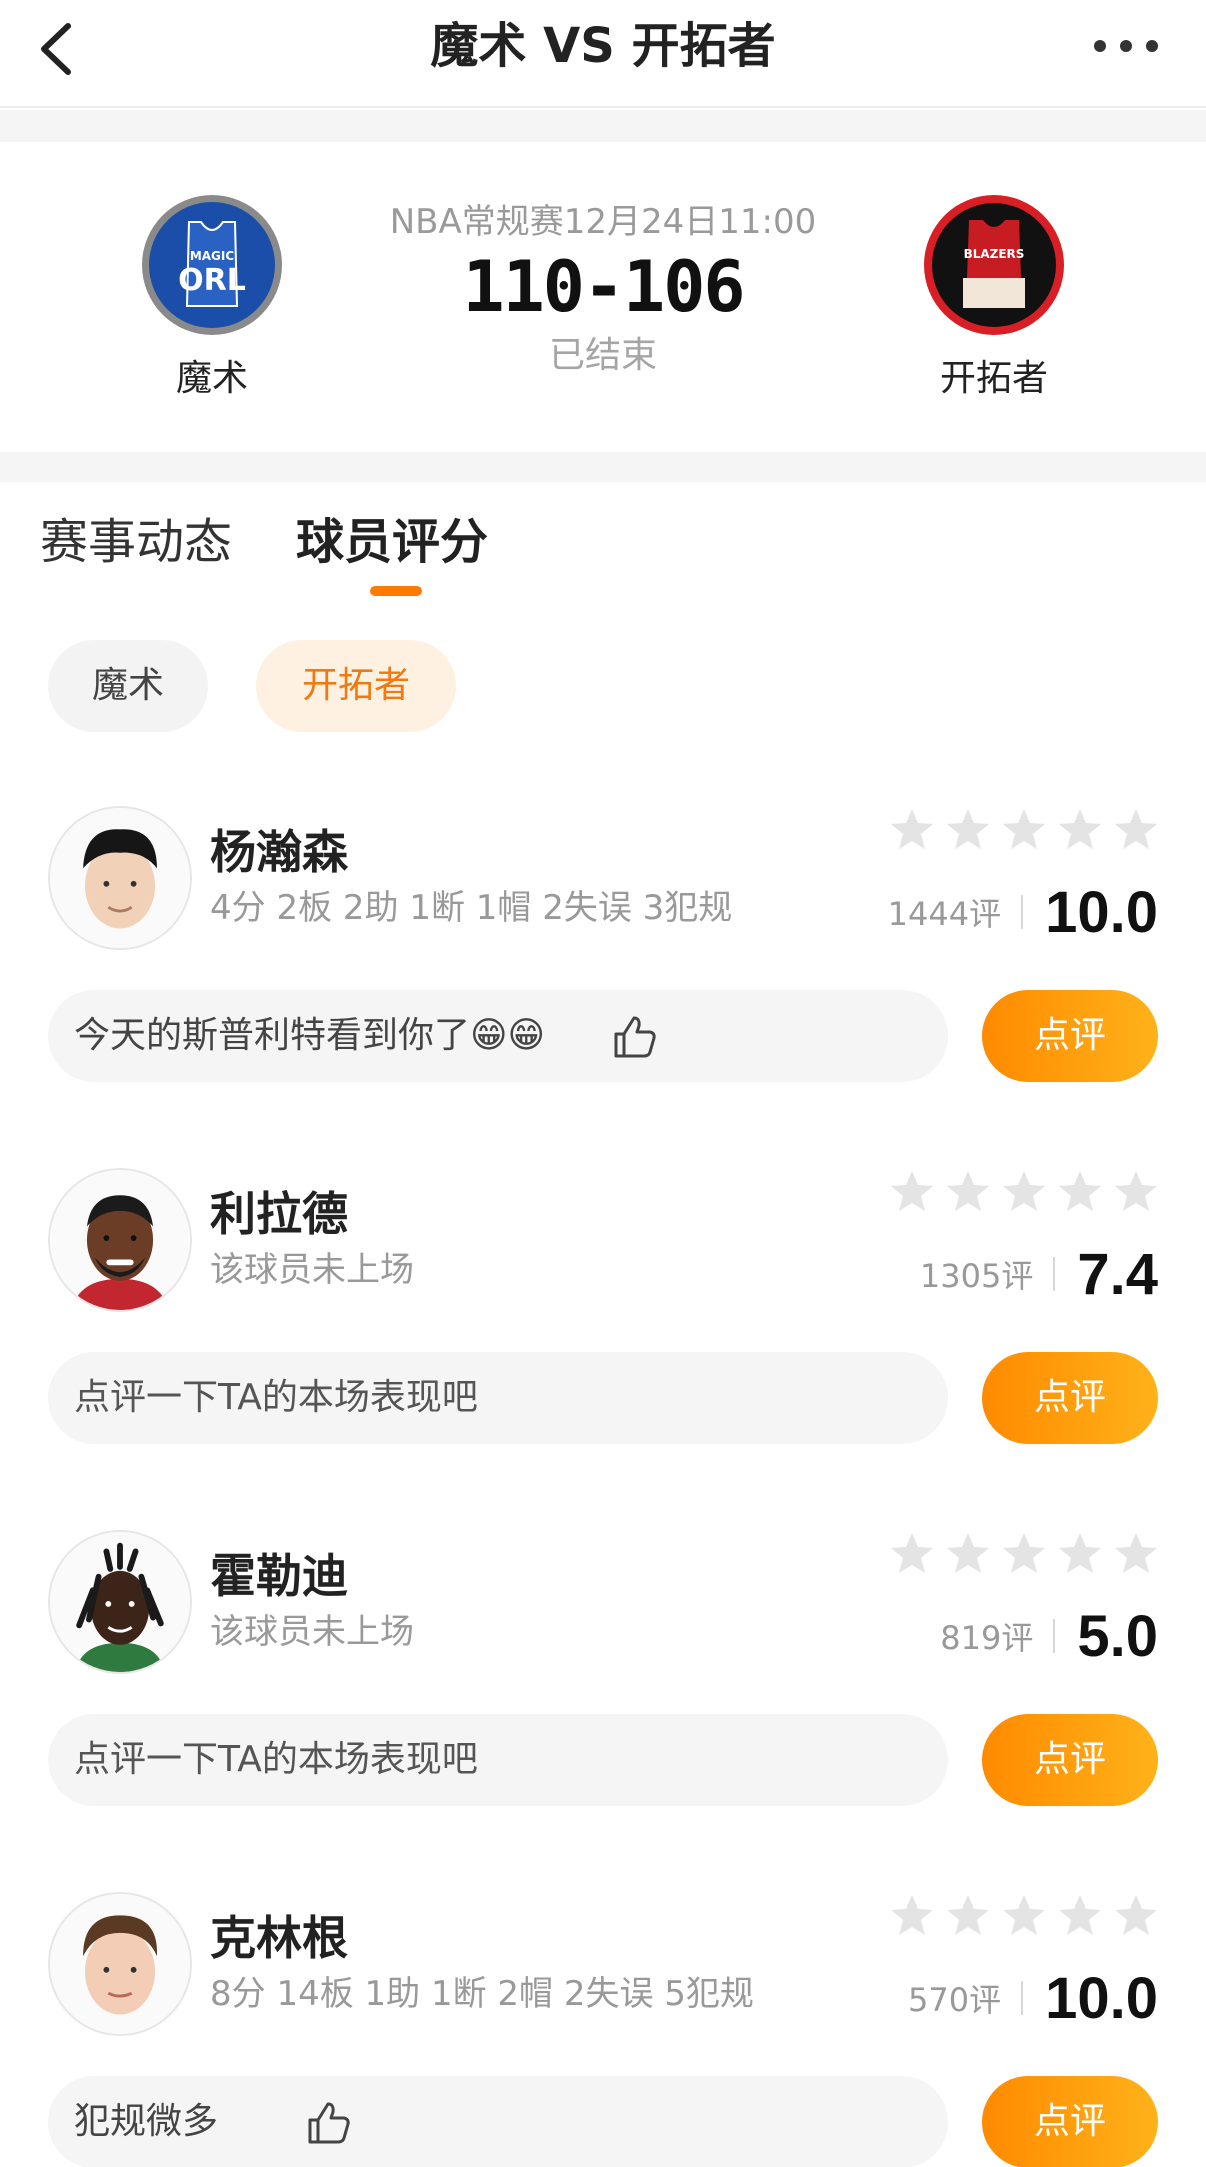  I want to click on match-info: NBA常规赛12月24日11:00 110-106 已结束, so click(603, 290).